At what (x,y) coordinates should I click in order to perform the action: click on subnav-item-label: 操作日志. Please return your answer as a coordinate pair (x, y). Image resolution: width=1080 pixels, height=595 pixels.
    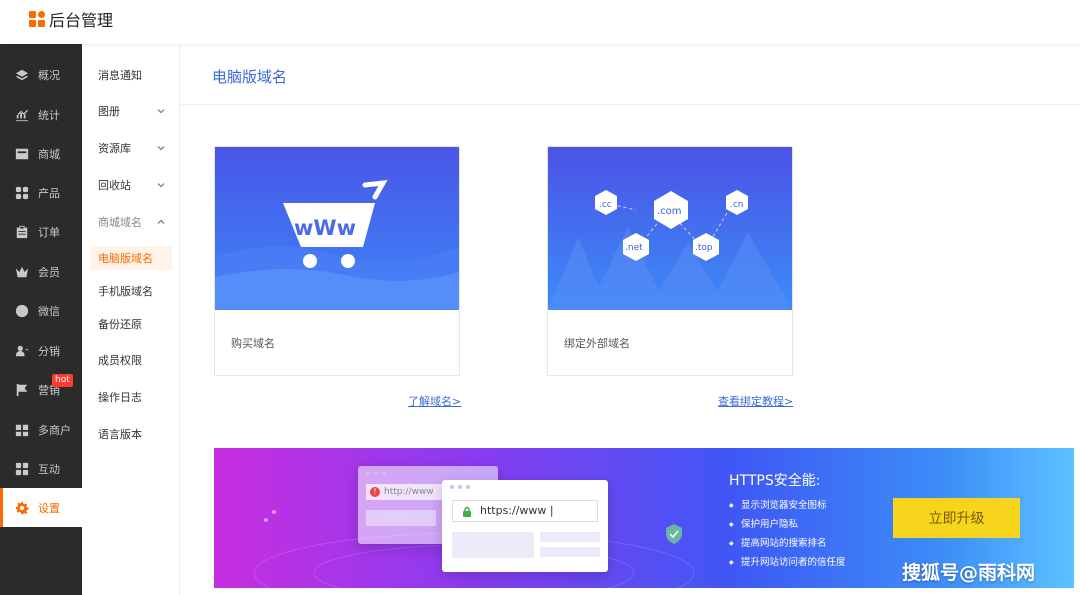
    Looking at the image, I should click on (120, 397).